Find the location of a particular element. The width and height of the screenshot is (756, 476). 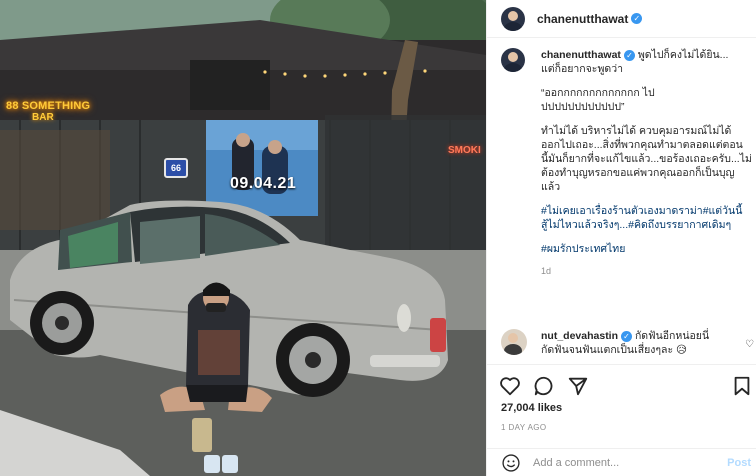

caption-username: chanenutthawat is located at coordinates (581, 55).